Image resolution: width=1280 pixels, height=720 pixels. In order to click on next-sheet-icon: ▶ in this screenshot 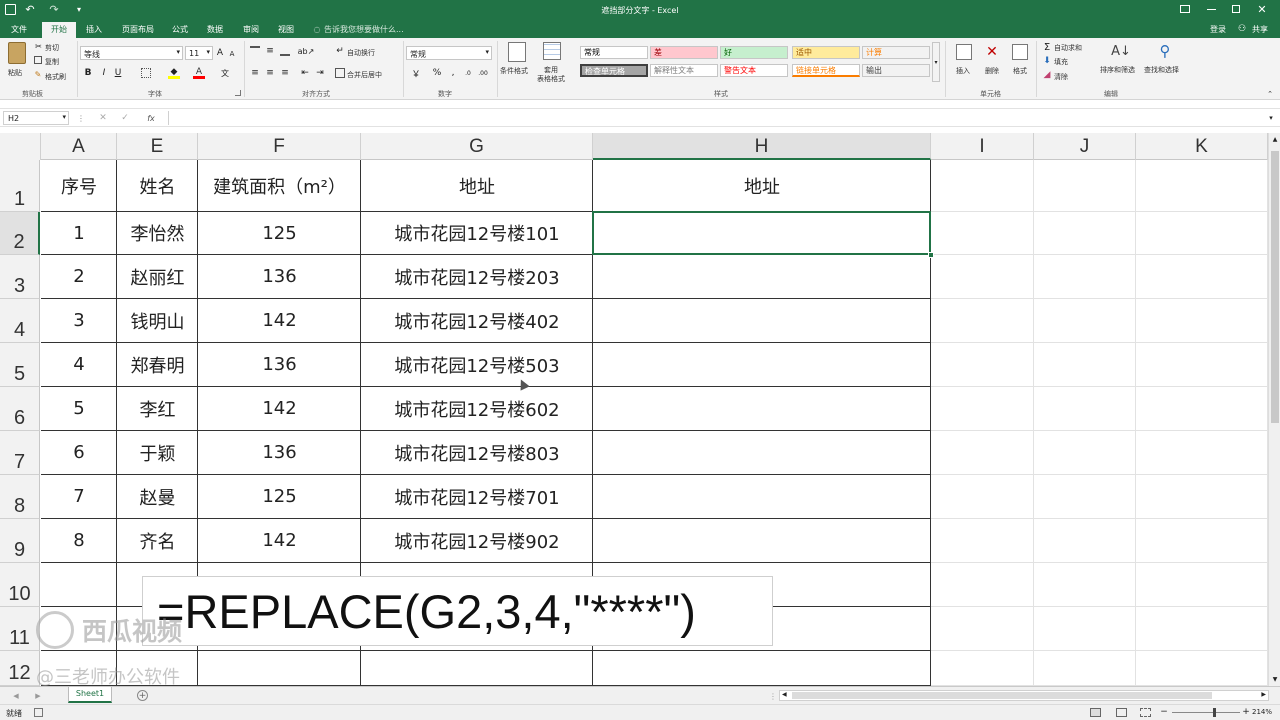, I will do `click(38, 696)`.